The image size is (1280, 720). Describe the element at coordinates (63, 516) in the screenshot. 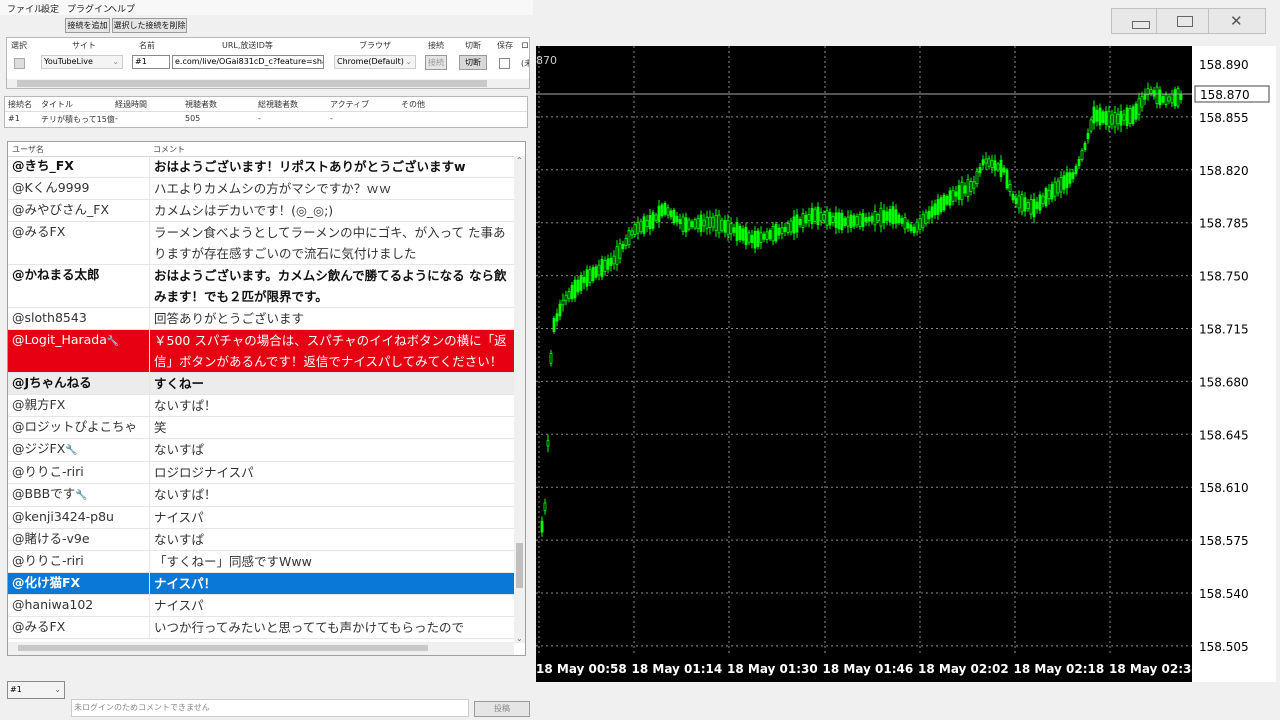

I see `username-text: @kenji3424-p8u` at that location.